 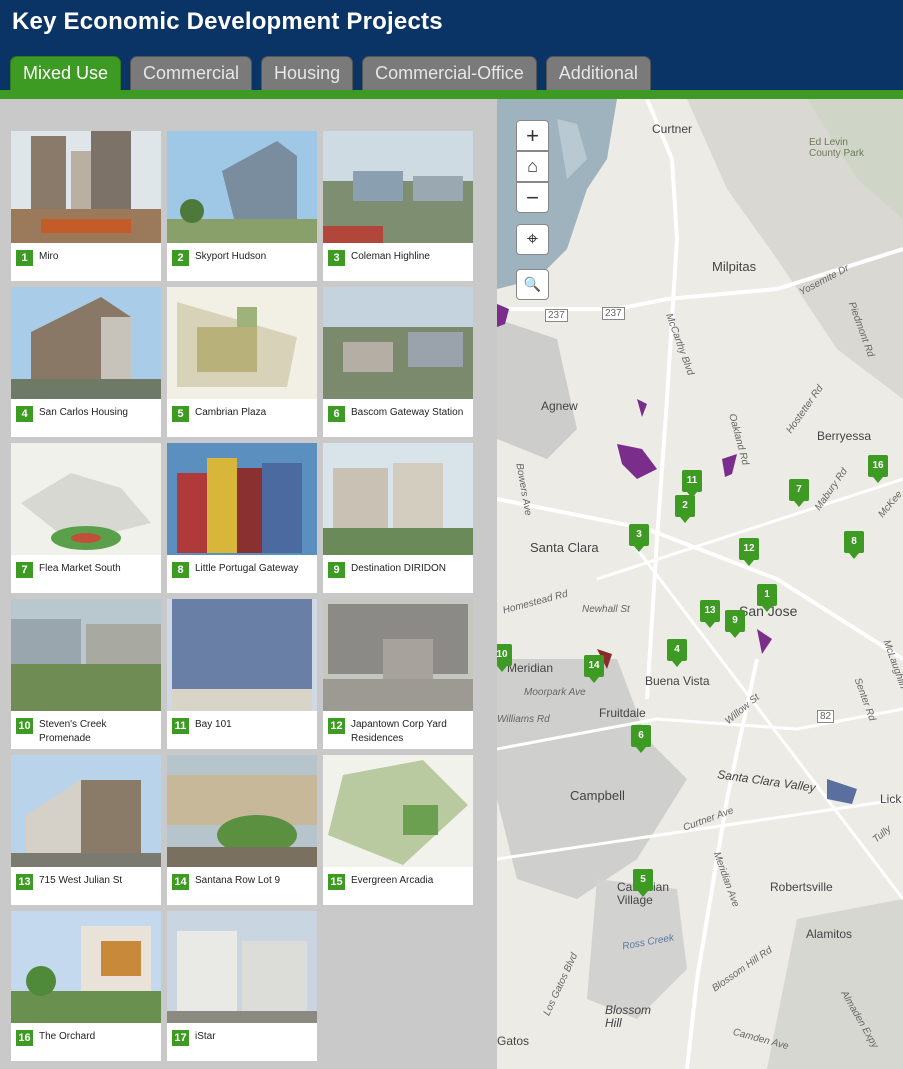 What do you see at coordinates (641, 739) in the screenshot?
I see `map-pin-6: 6` at bounding box center [641, 739].